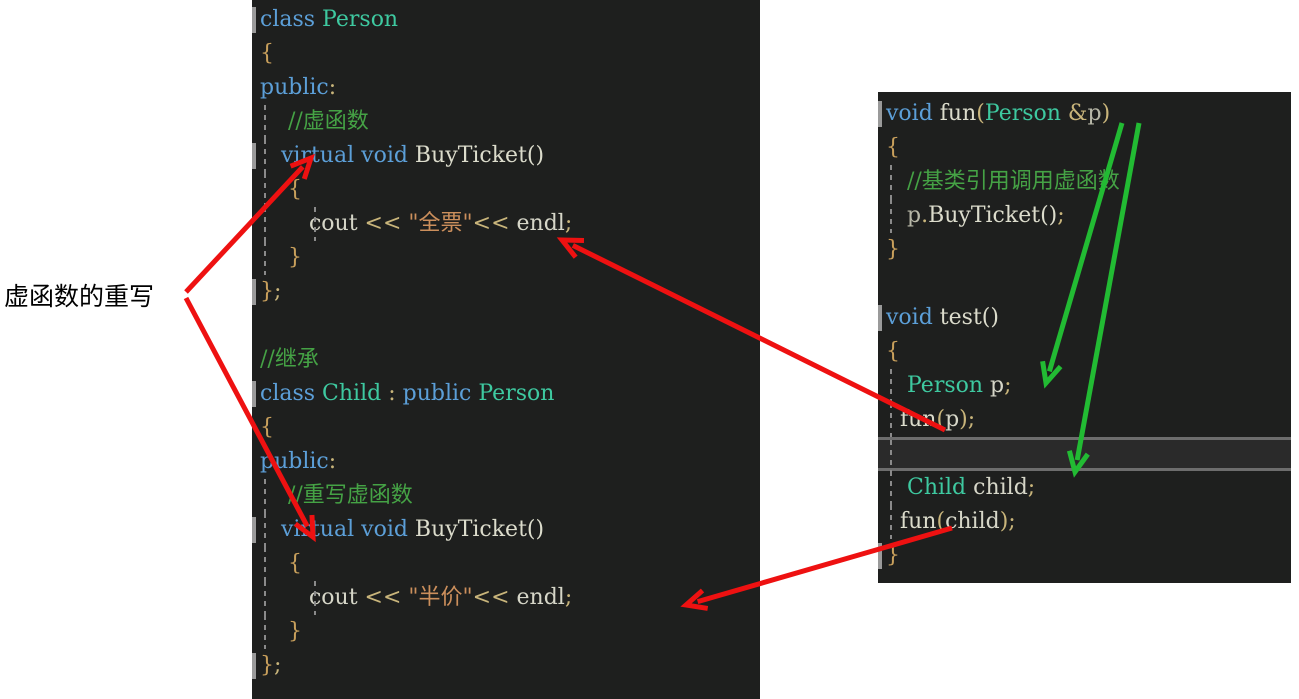  What do you see at coordinates (506, 360) in the screenshot?
I see `code-line: //继承` at bounding box center [506, 360].